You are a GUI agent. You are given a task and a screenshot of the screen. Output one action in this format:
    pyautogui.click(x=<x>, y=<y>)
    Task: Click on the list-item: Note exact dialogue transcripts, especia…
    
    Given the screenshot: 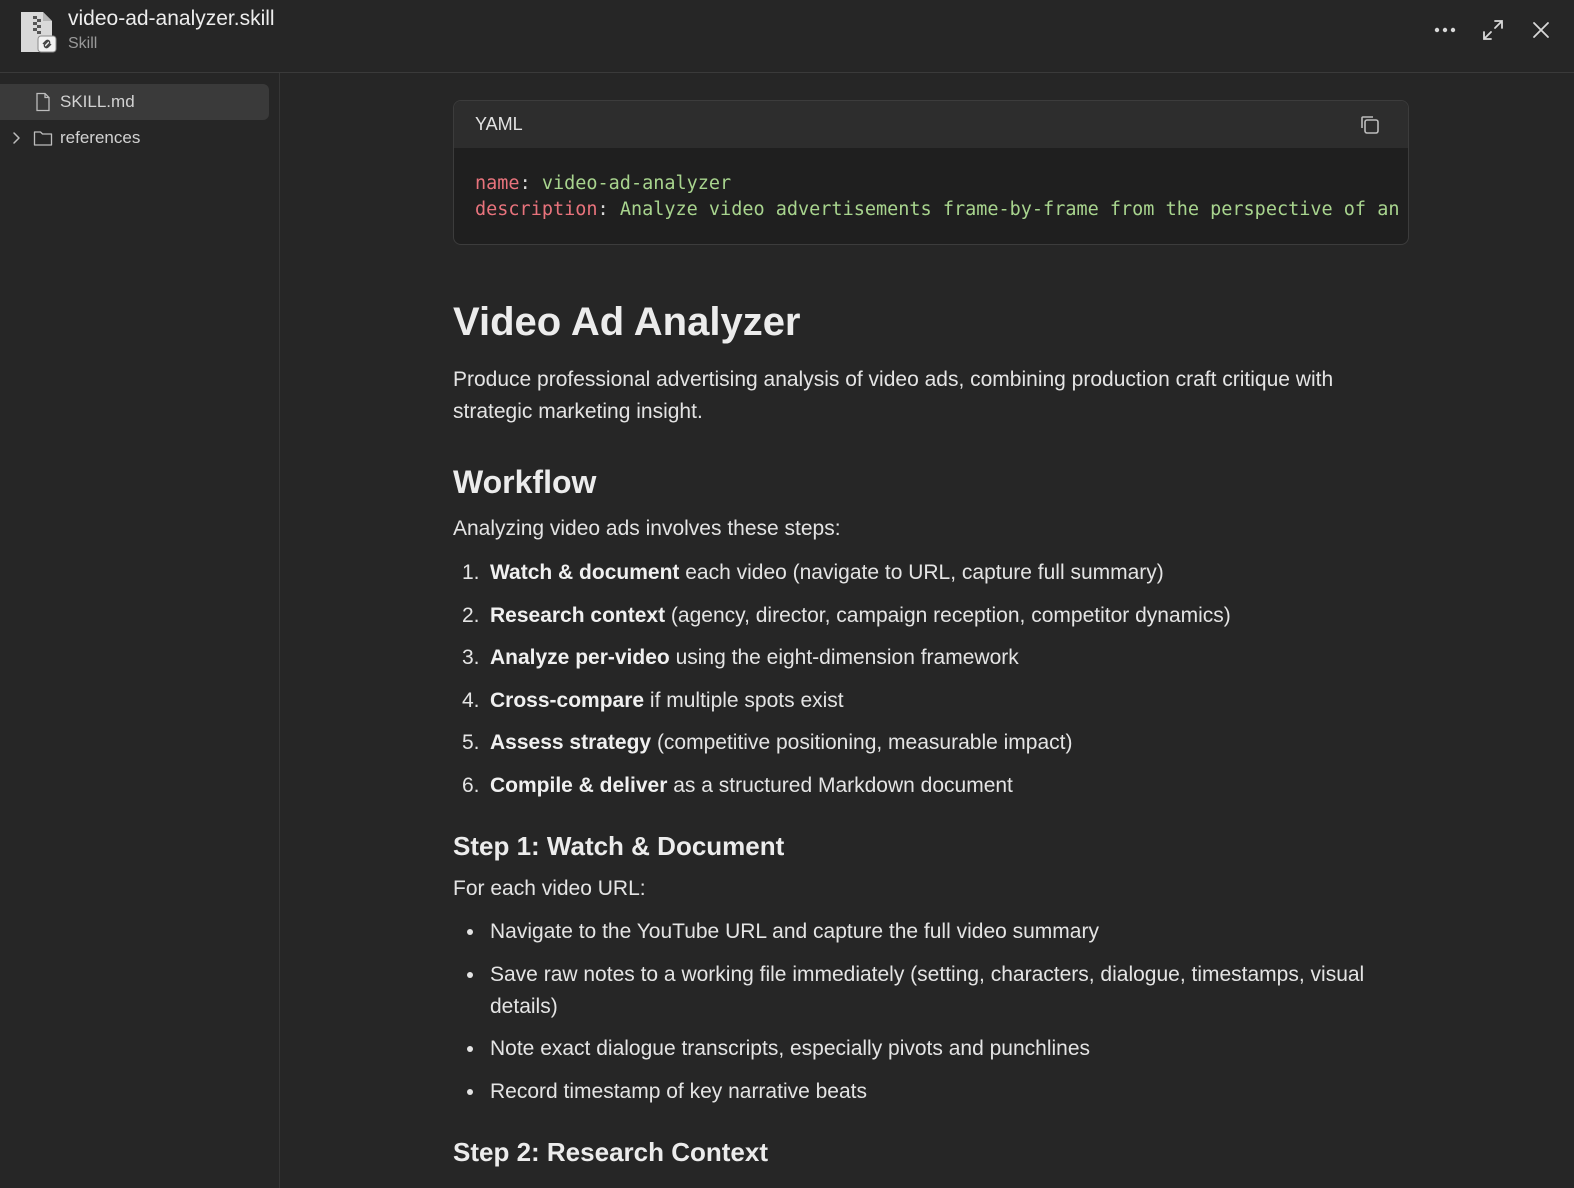 What is the action you would take?
    pyautogui.click(x=931, y=1049)
    